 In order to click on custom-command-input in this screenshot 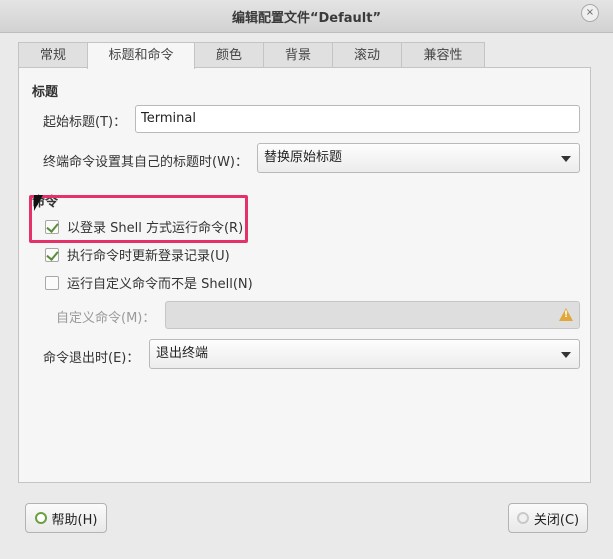, I will do `click(372, 315)`.